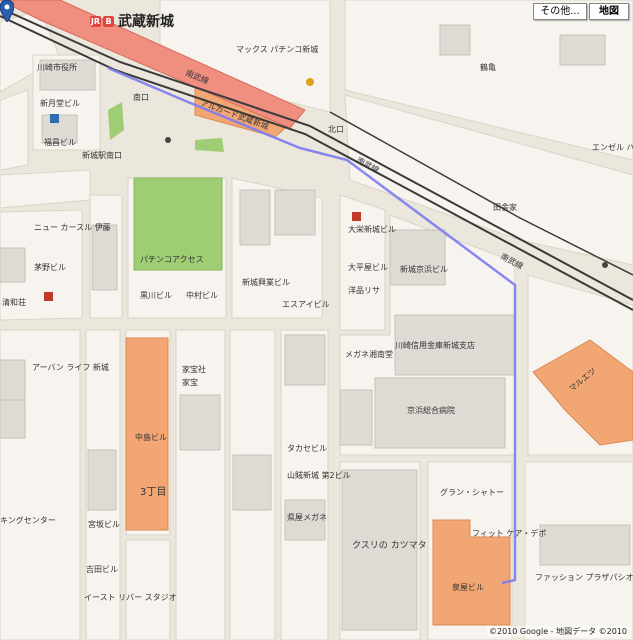 This screenshot has height=640, width=633. I want to click on map-label: 新城興業ビル, so click(266, 282).